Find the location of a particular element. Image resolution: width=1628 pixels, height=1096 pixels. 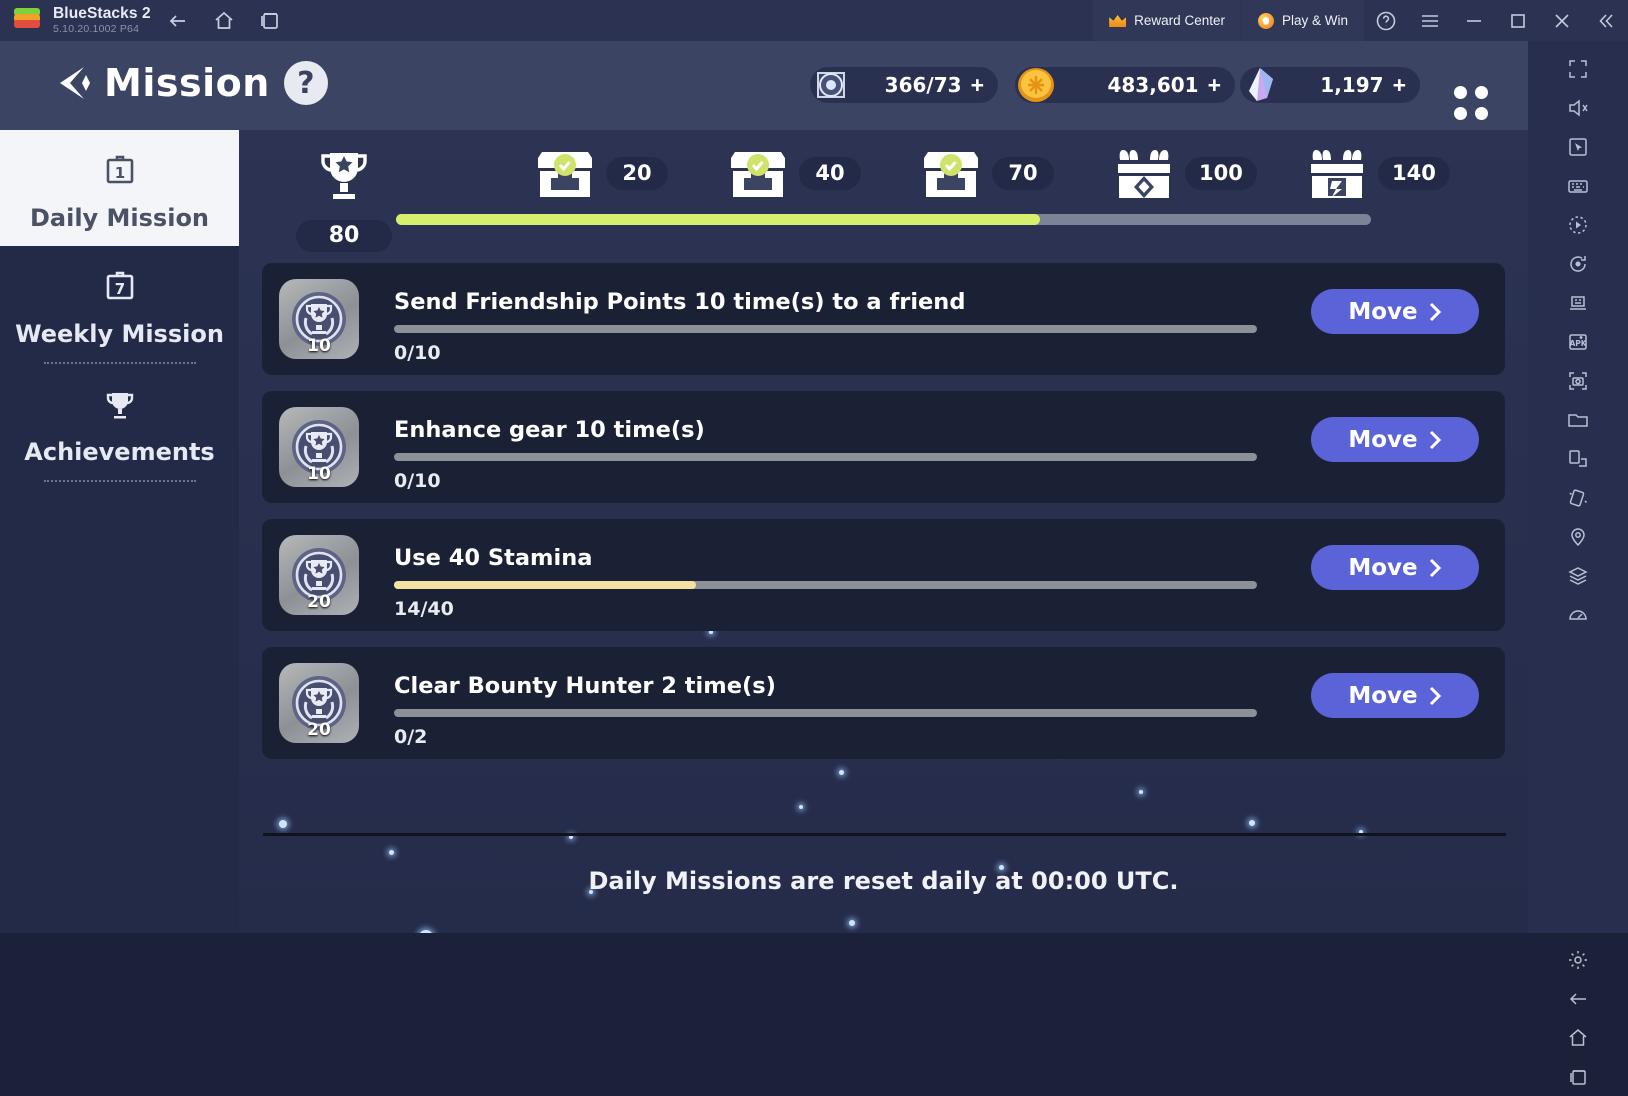

currency-gold: 483,601 + is located at coordinates (1125, 85).